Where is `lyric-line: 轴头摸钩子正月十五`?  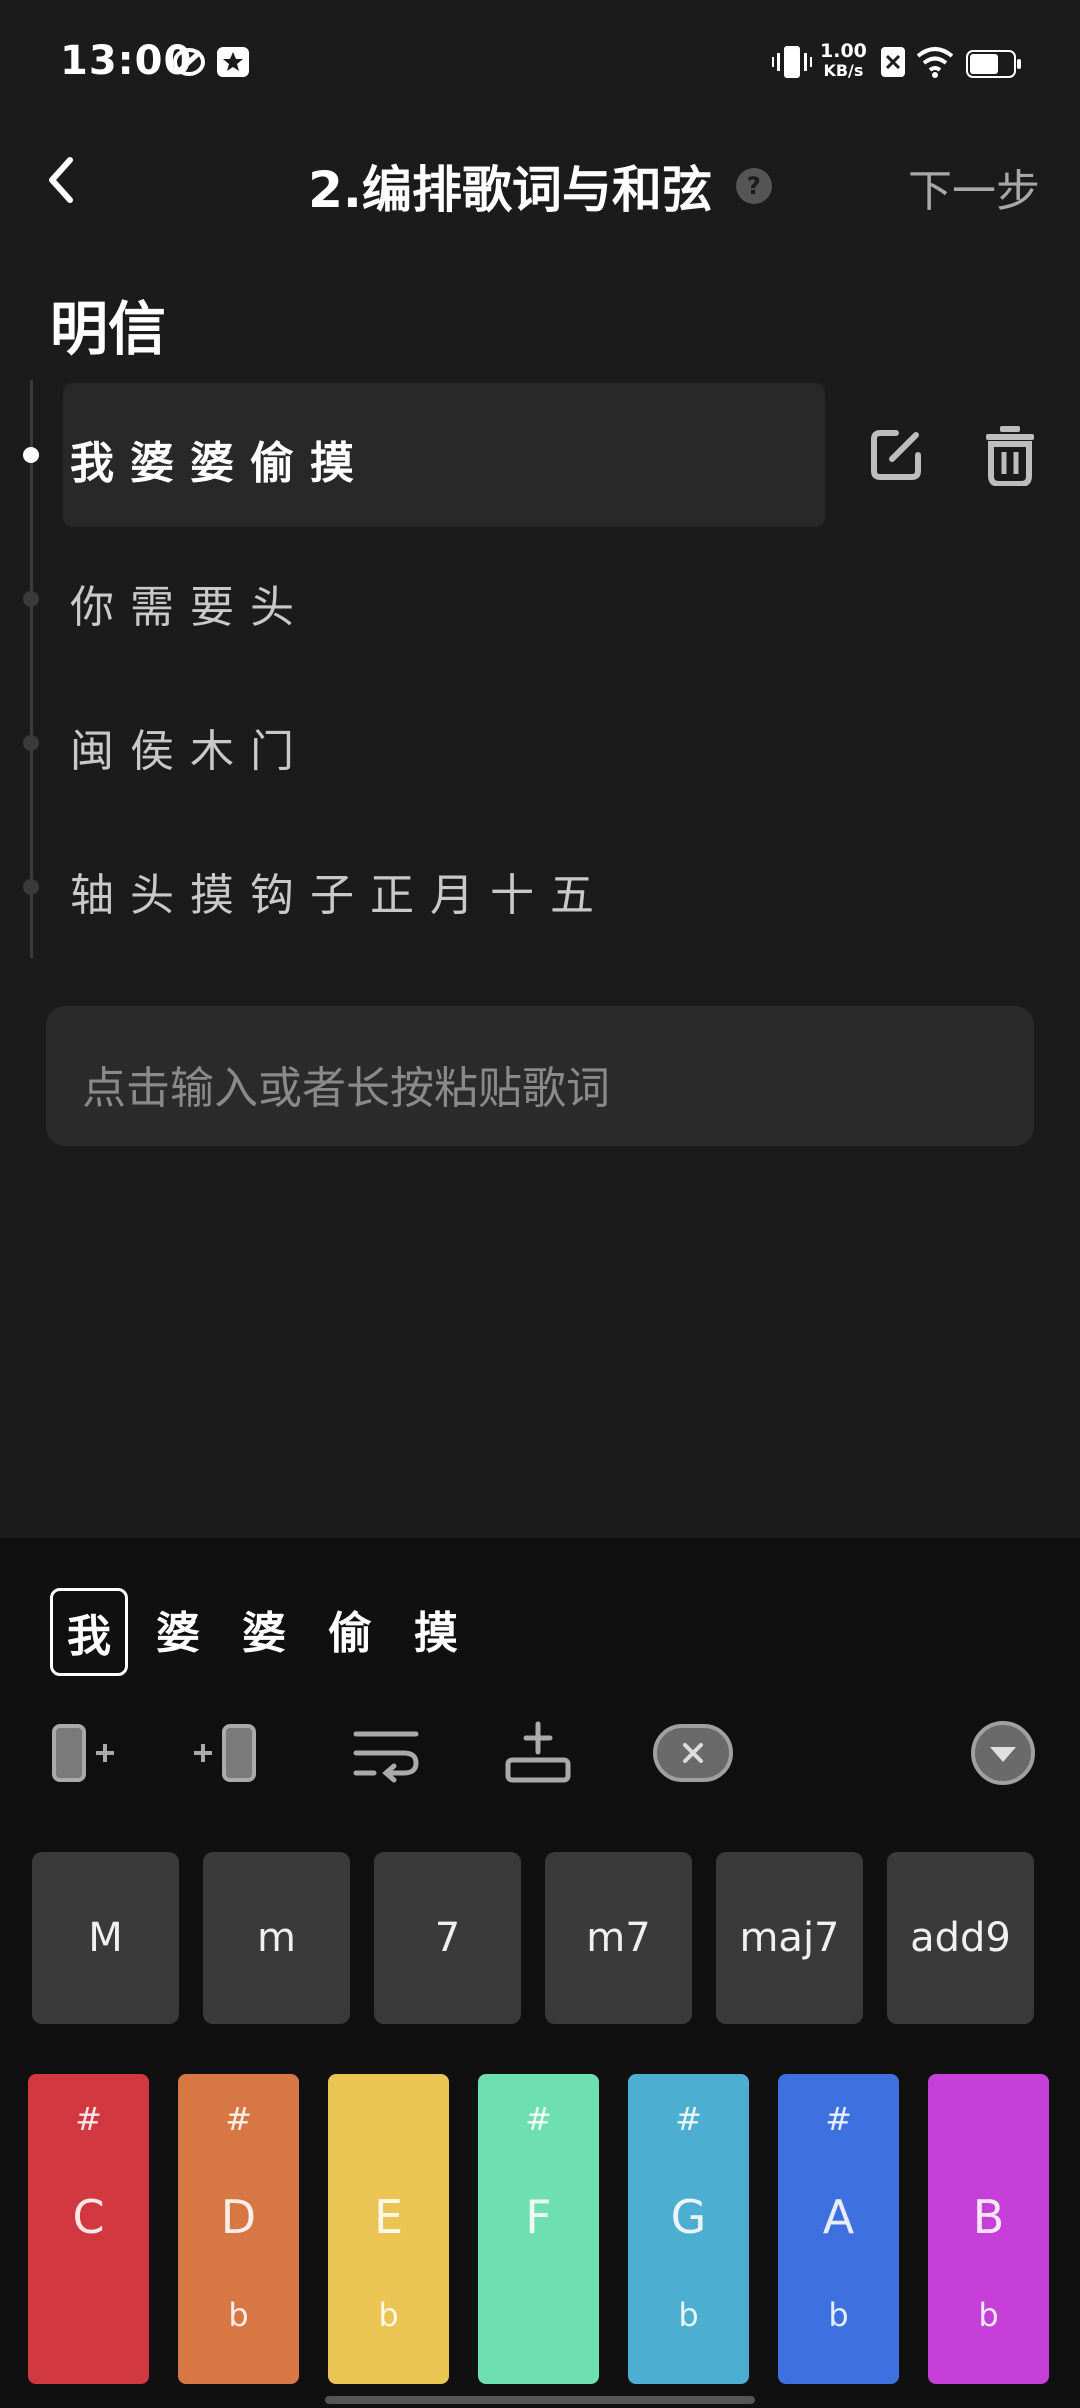 lyric-line: 轴头摸钩子正月十五 is located at coordinates (540, 887).